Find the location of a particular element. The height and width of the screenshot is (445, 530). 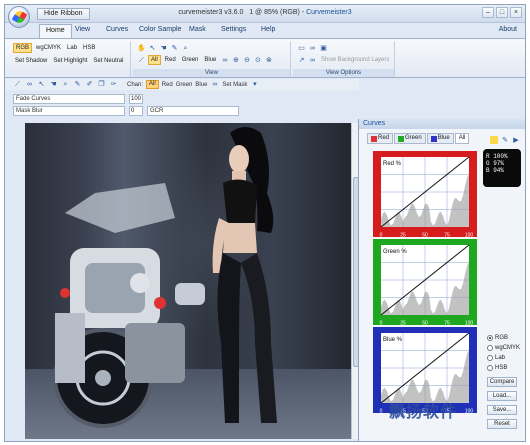

tab-home: Home is located at coordinates (55, 31).